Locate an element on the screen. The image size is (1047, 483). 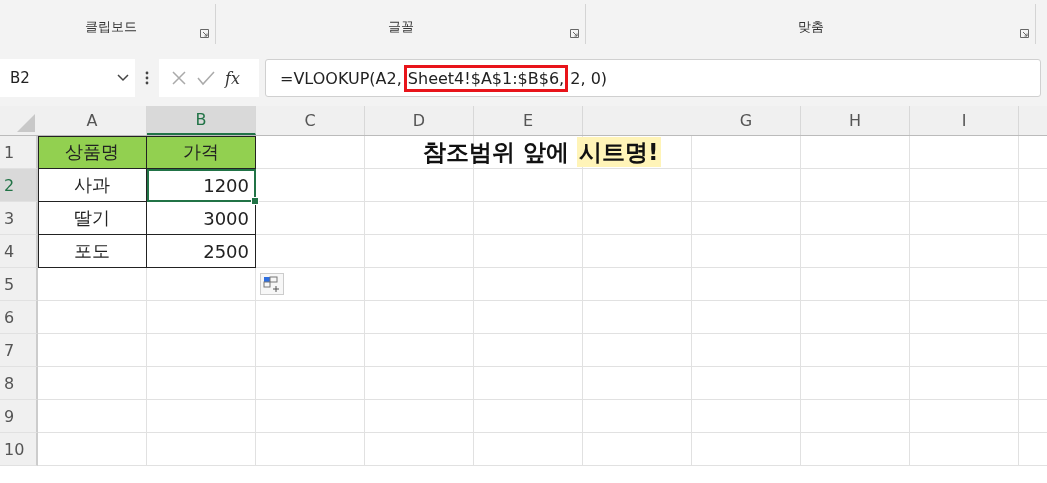
table-cell: 상품명 is located at coordinates (92, 152).